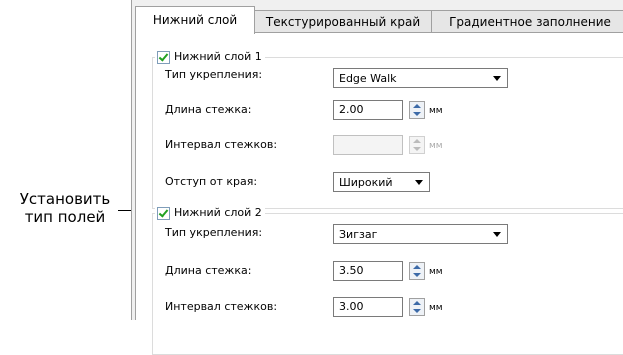 This screenshot has width=623, height=355. What do you see at coordinates (221, 306) in the screenshot?
I see `underlay-2-stitch-interval-label: Интервал стежков:` at bounding box center [221, 306].